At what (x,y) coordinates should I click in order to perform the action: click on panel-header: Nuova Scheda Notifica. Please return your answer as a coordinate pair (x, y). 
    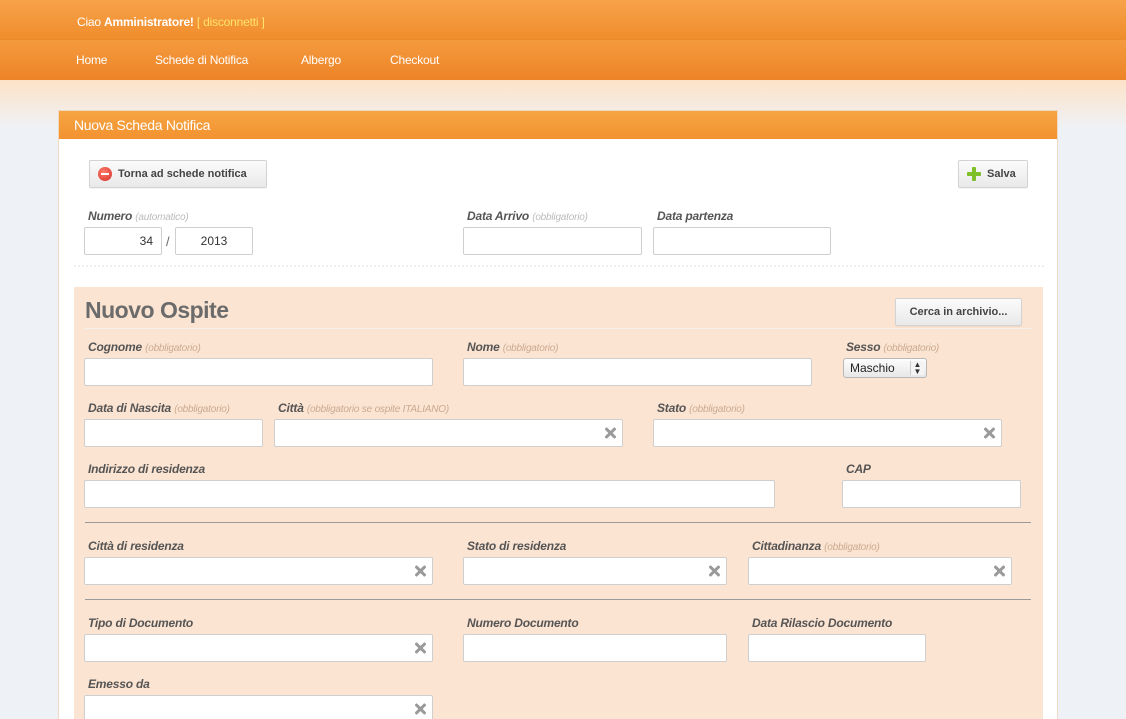
    Looking at the image, I should click on (558, 125).